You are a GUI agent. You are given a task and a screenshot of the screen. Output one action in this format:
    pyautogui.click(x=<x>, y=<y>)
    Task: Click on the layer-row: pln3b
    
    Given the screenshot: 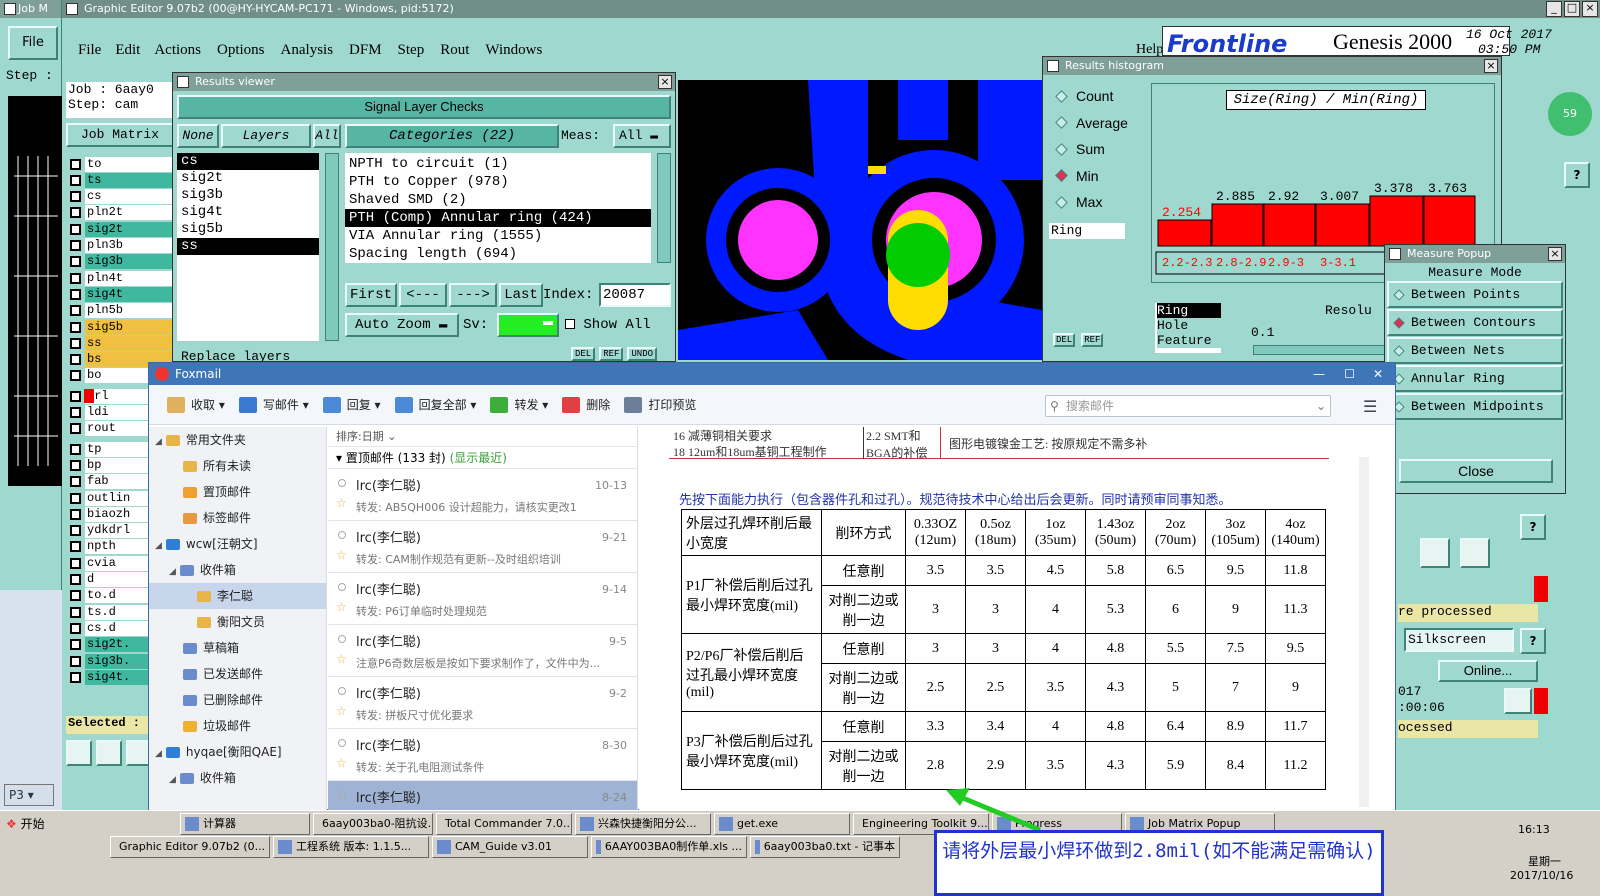 What is the action you would take?
    pyautogui.click(x=119, y=246)
    